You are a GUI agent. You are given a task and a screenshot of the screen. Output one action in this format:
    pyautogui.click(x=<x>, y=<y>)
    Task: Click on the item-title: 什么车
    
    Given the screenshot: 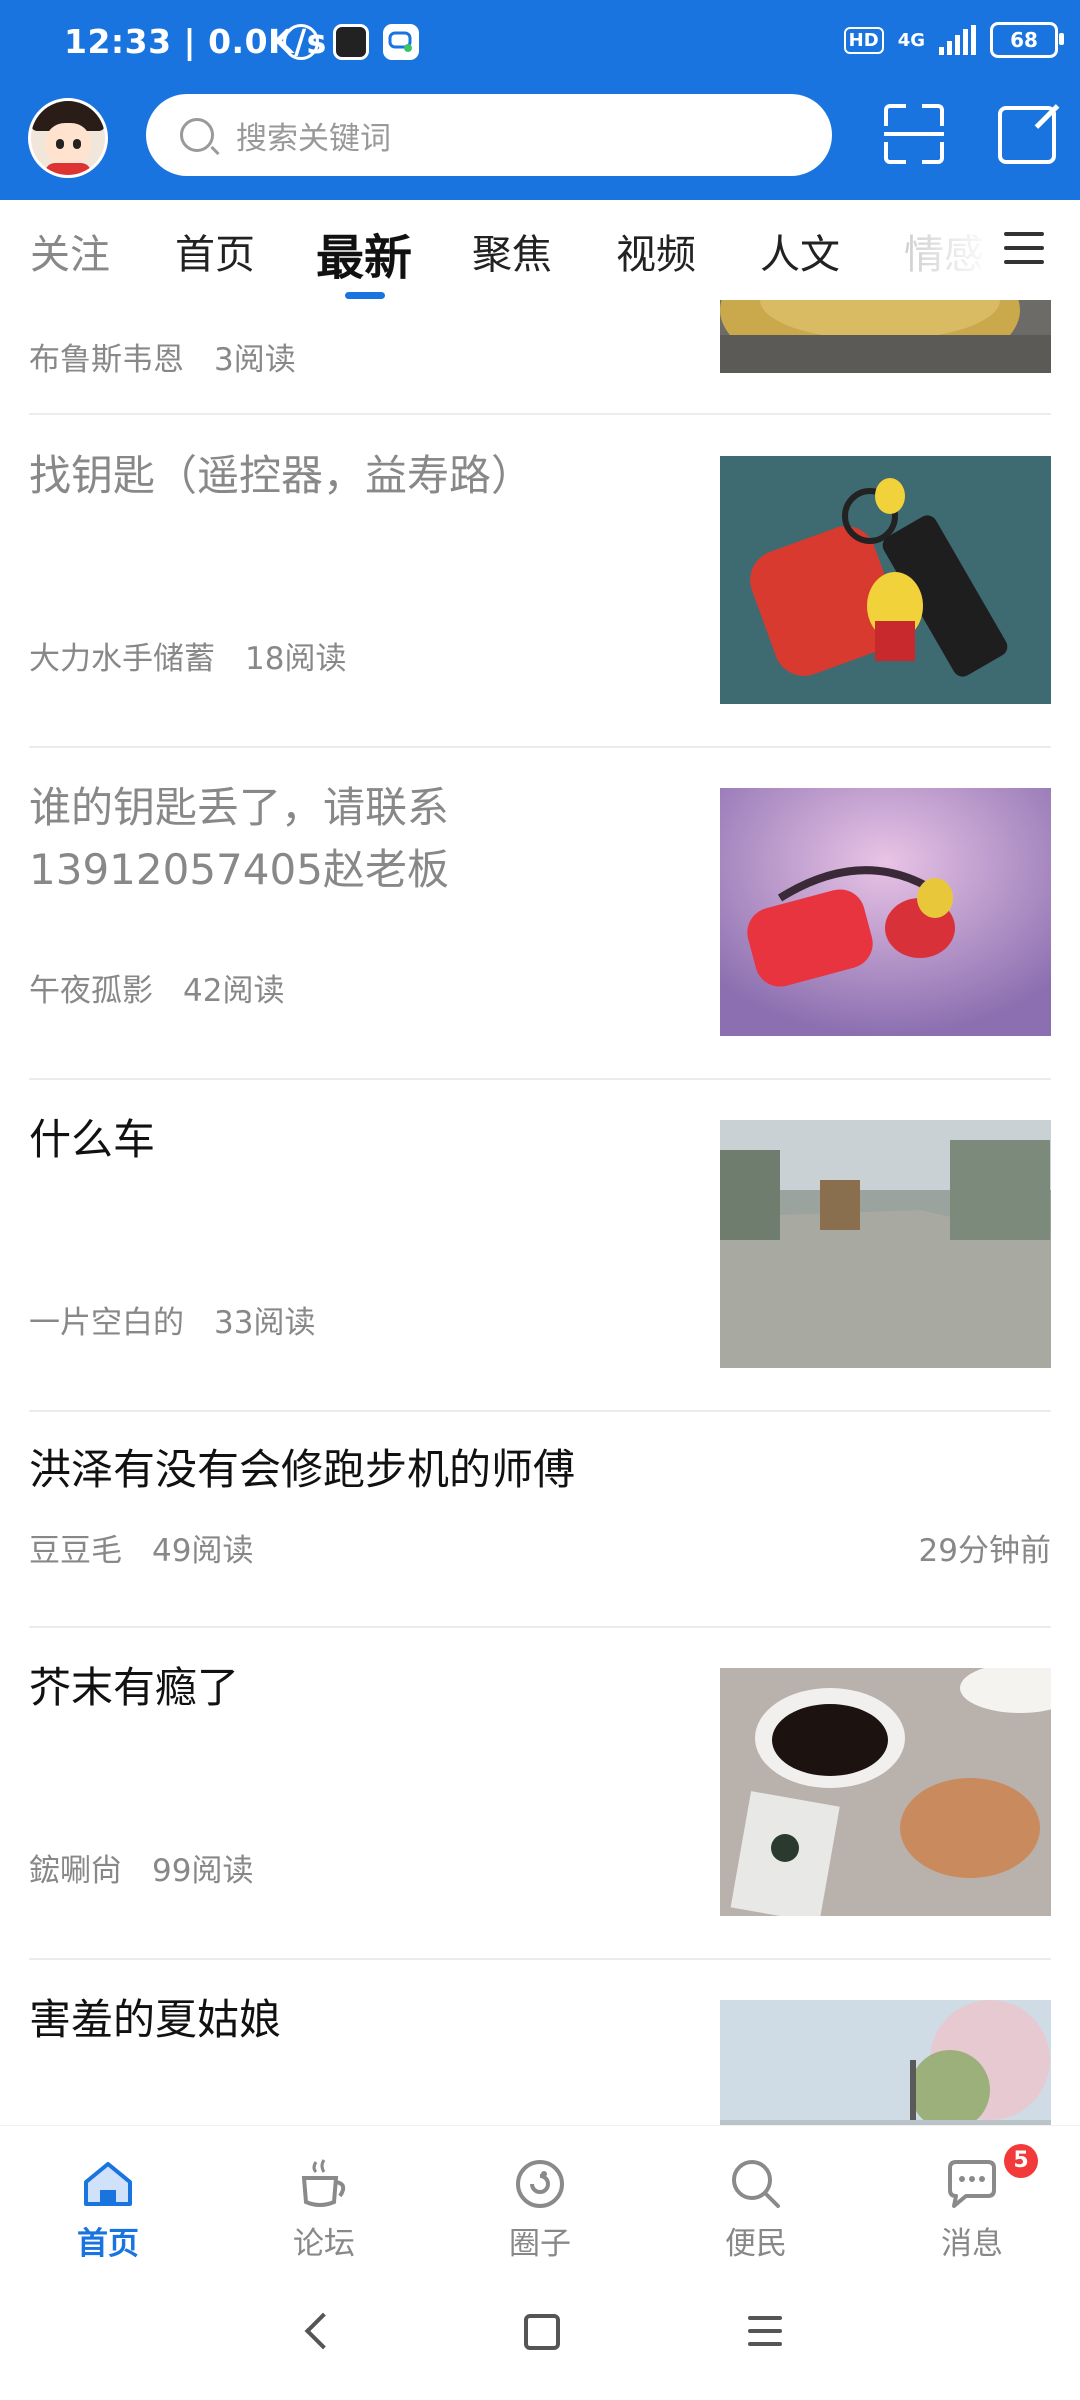 What is the action you would take?
    pyautogui.click(x=92, y=1139)
    